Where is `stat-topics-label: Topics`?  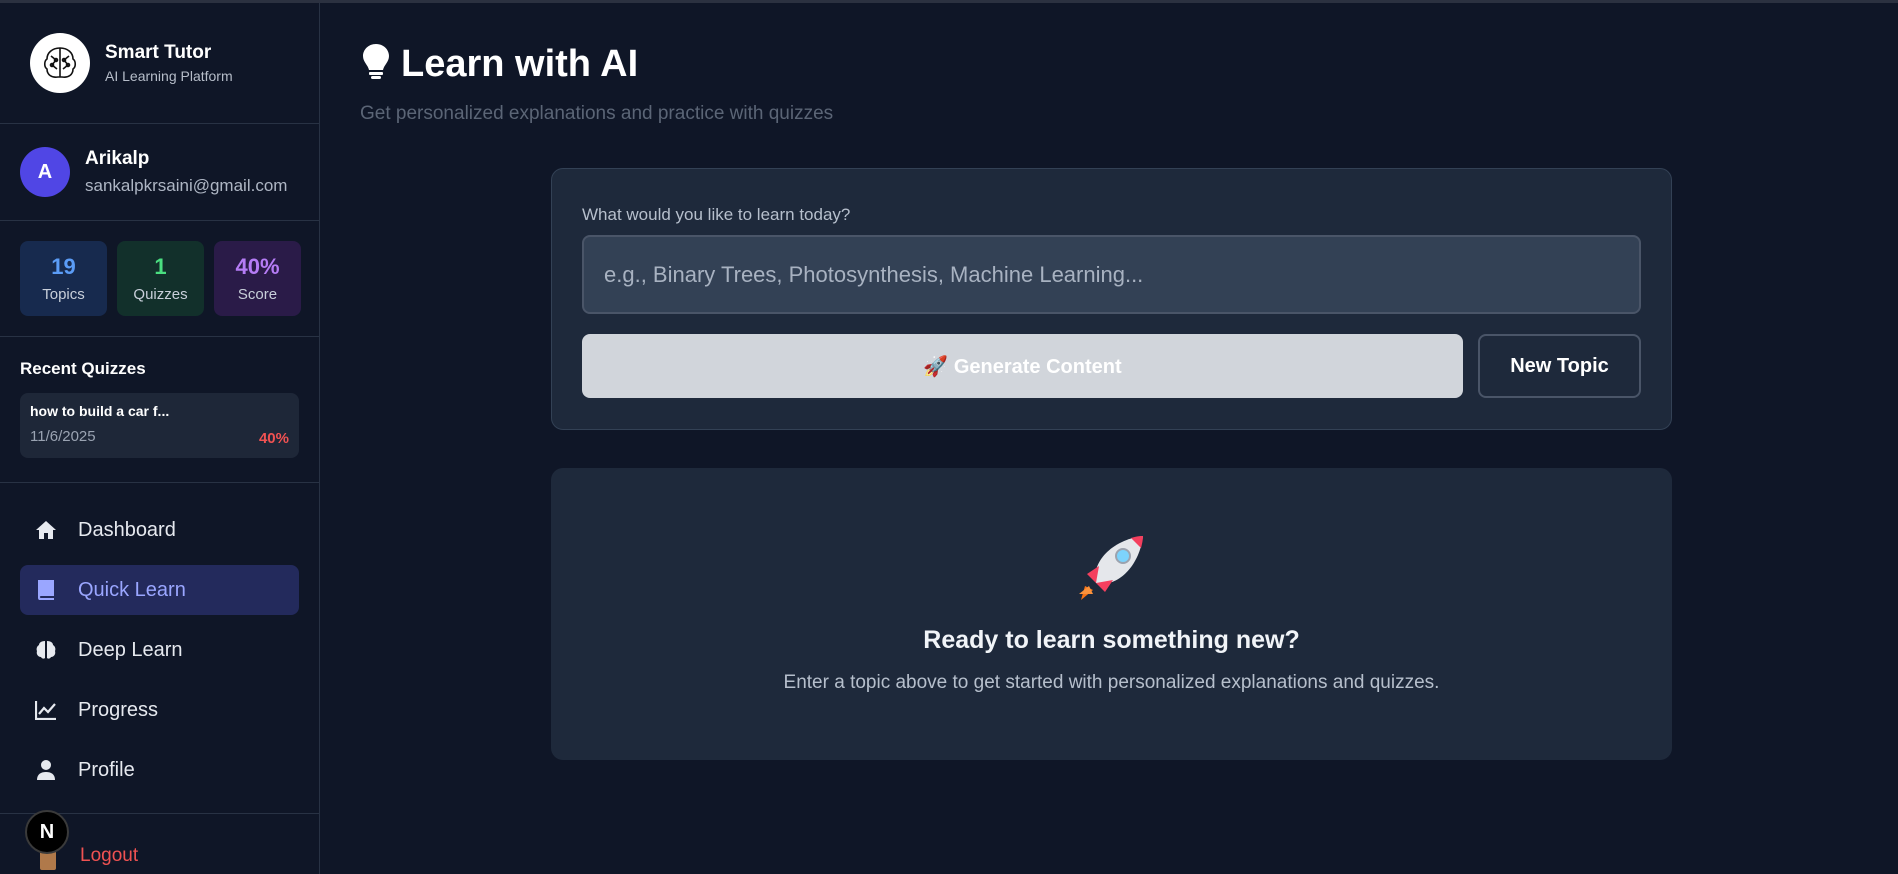 stat-topics-label: Topics is located at coordinates (63, 294).